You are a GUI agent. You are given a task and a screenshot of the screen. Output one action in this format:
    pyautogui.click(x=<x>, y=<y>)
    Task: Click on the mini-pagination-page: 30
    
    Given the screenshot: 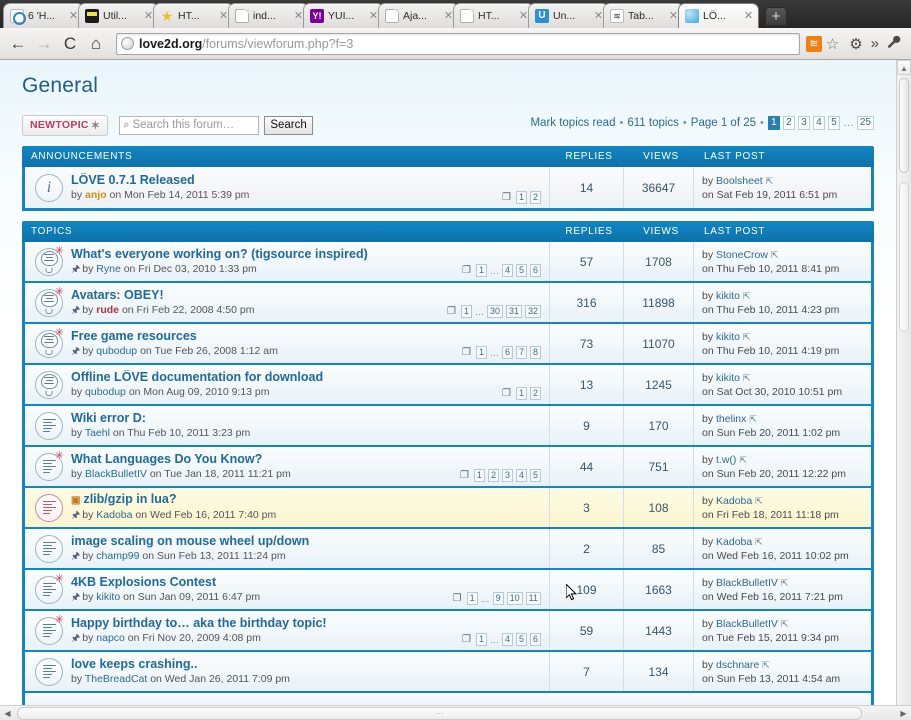 What is the action you would take?
    pyautogui.click(x=494, y=311)
    